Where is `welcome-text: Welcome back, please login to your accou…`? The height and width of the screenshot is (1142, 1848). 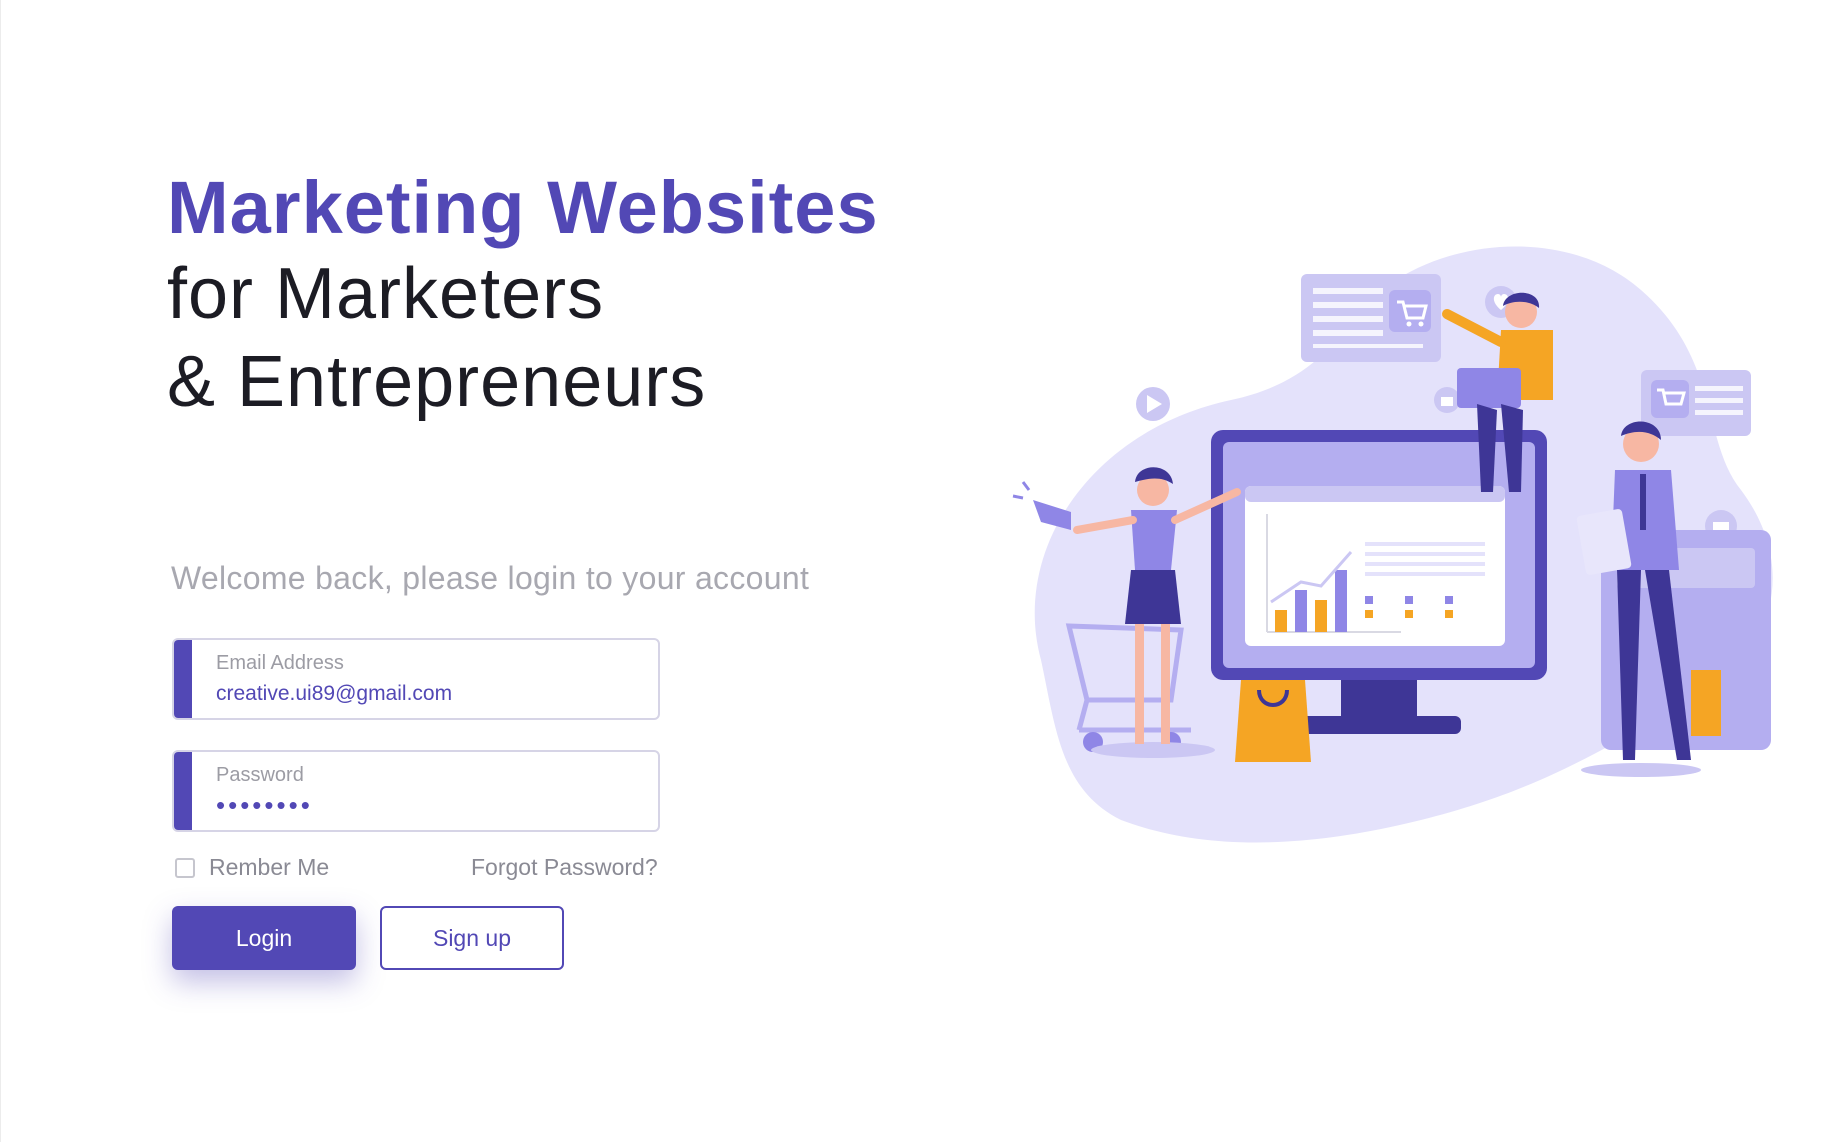 welcome-text: Welcome back, please login to your accou… is located at coordinates (490, 578).